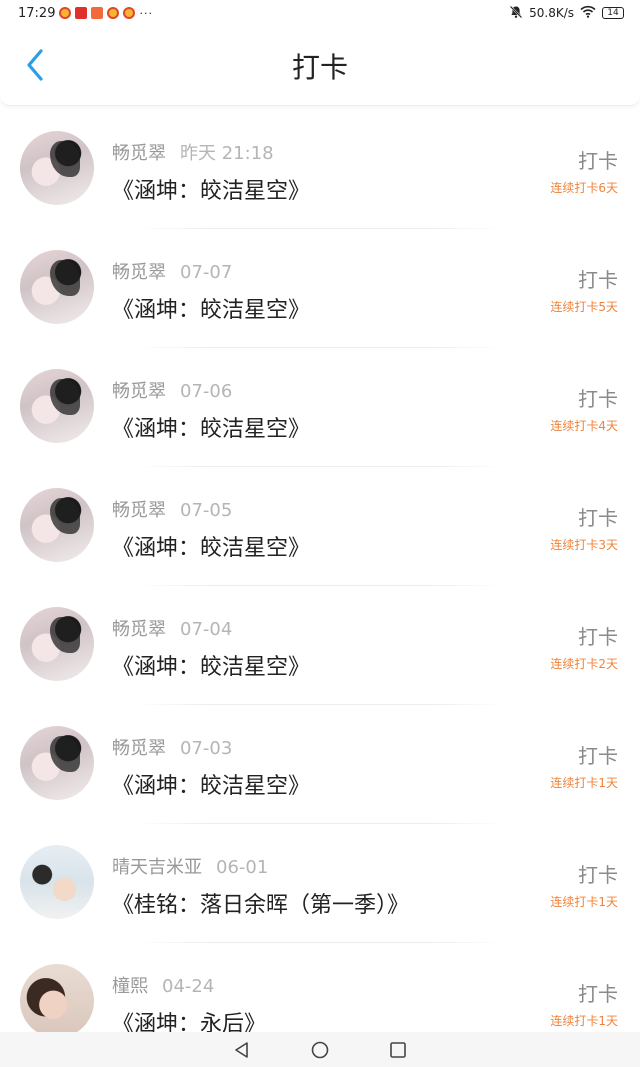 The image size is (640, 1067). What do you see at coordinates (613, 13) in the screenshot?
I see `battery-icon: 14` at bounding box center [613, 13].